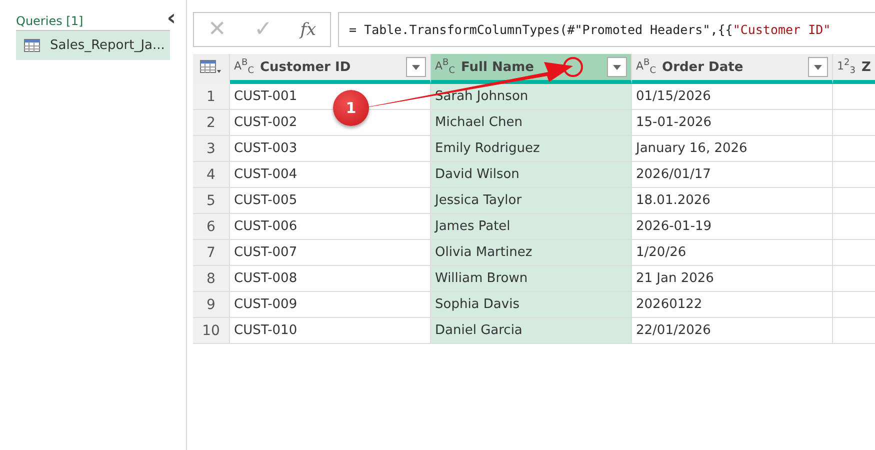 The width and height of the screenshot is (875, 450). What do you see at coordinates (330, 149) in the screenshot?
I see `table-cell: CUST-003` at bounding box center [330, 149].